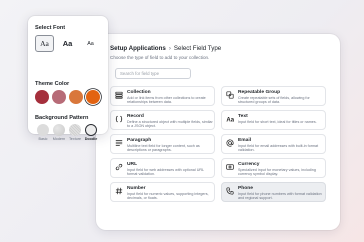  I want to click on svg-text: Aa, so click(230, 120).